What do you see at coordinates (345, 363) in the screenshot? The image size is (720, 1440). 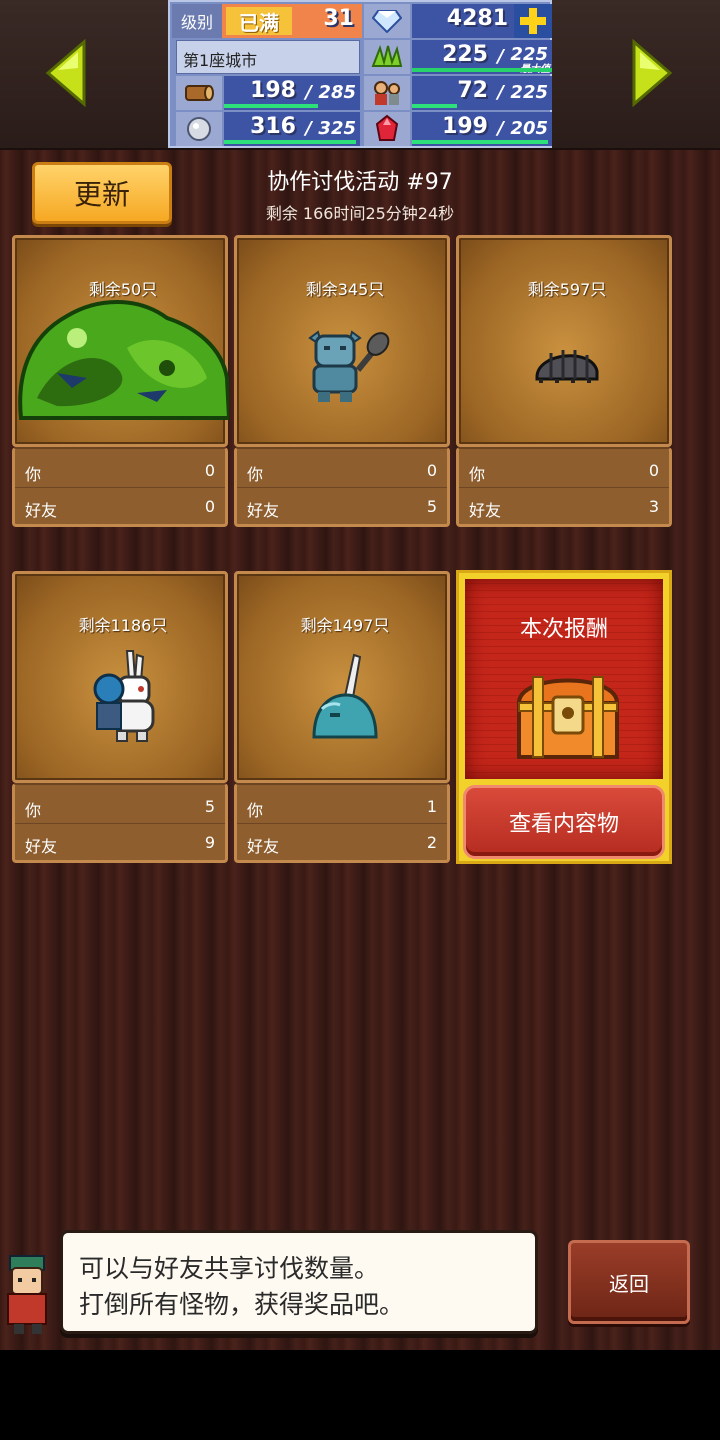 I see `blue-goblin-club-sprite` at bounding box center [345, 363].